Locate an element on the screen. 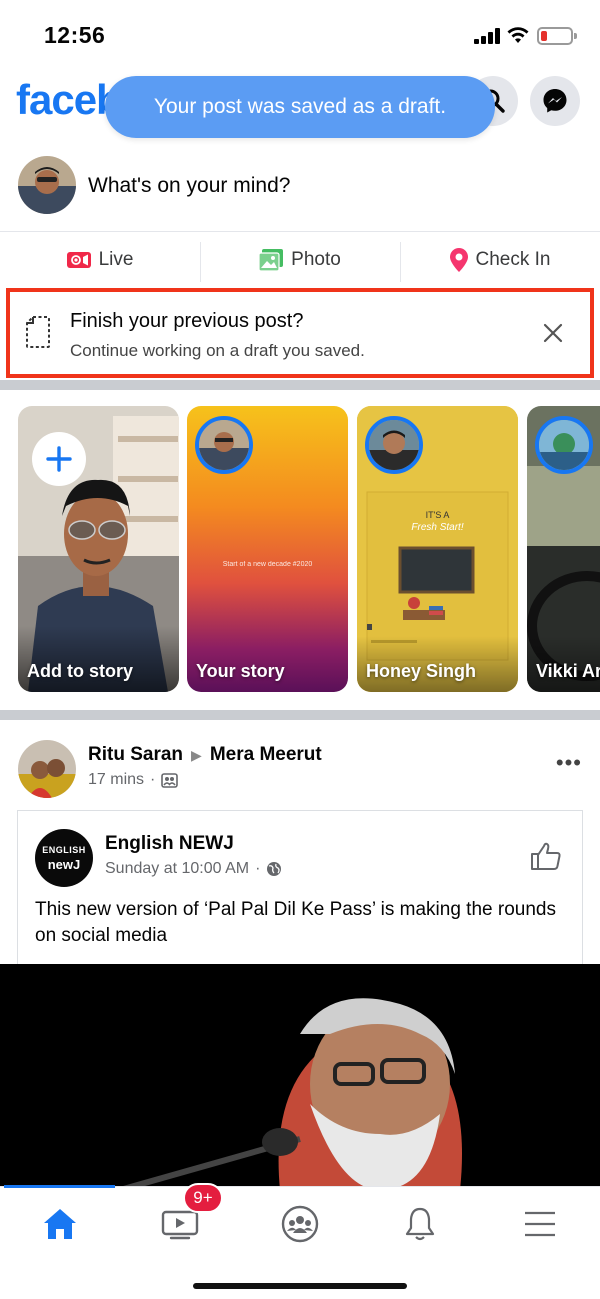  tab-menu is located at coordinates (540, 1224).